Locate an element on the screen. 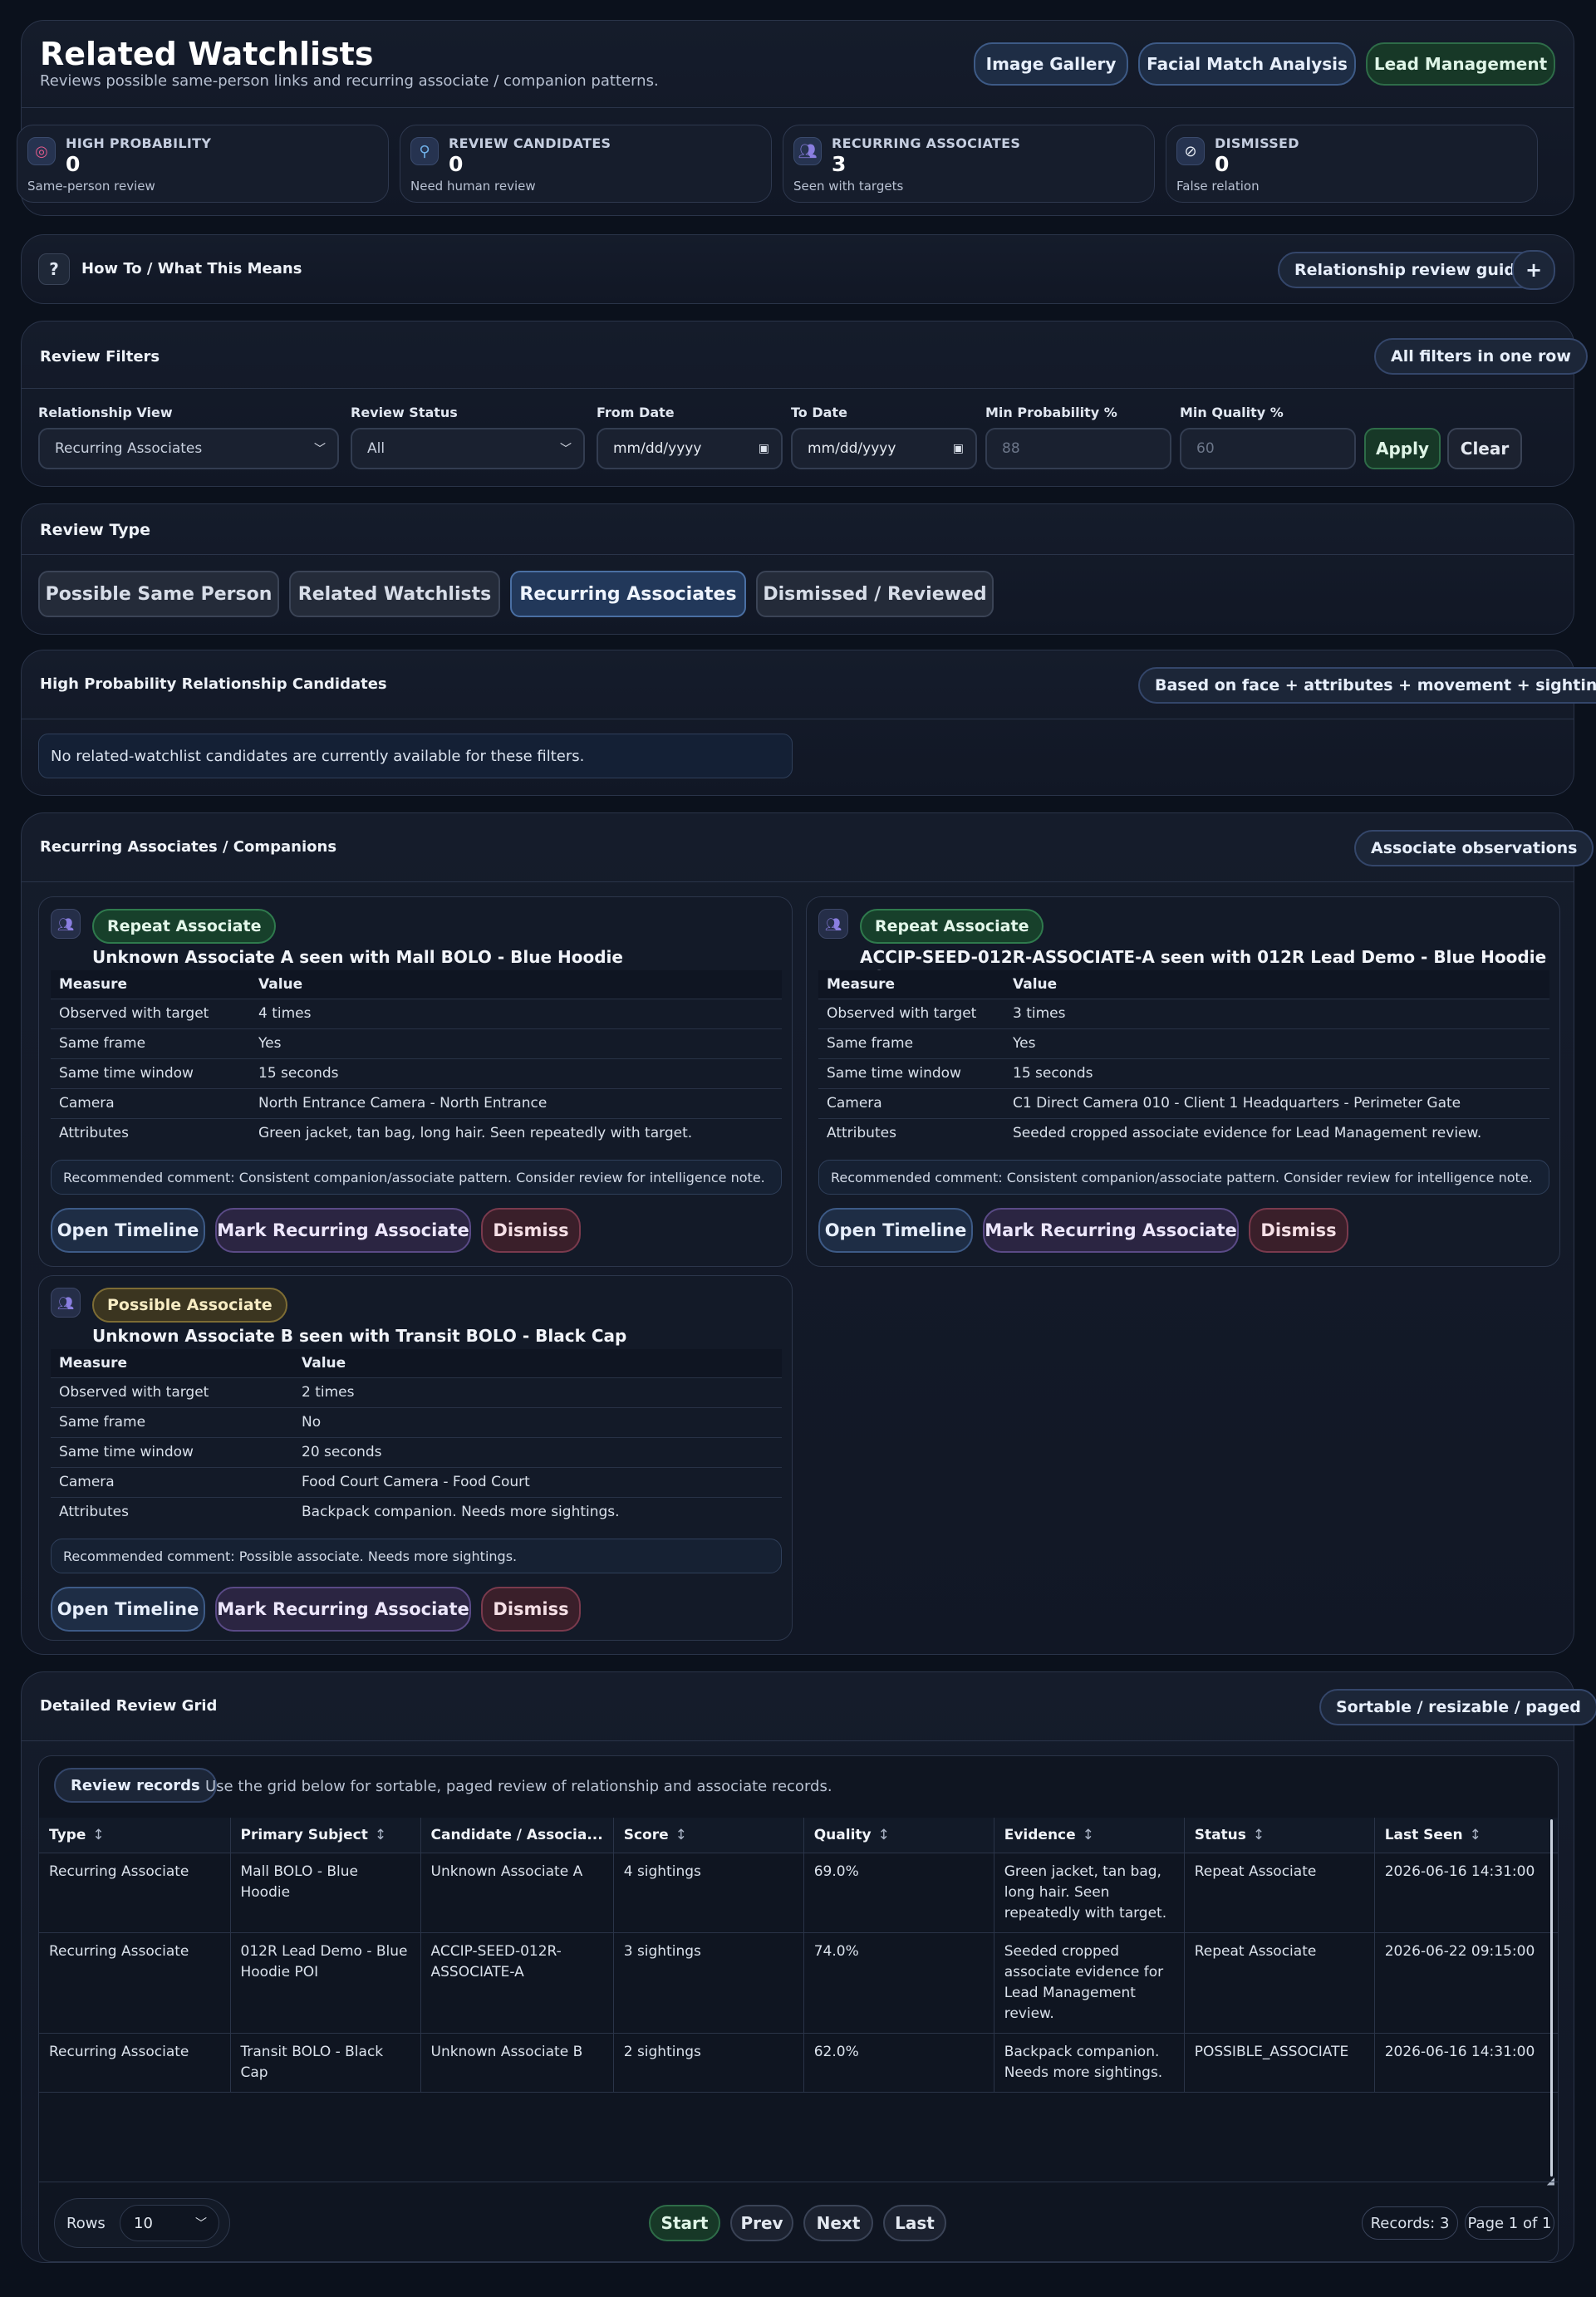 The image size is (1596, 2297). pager-prev-button: Prev is located at coordinates (761, 2223).